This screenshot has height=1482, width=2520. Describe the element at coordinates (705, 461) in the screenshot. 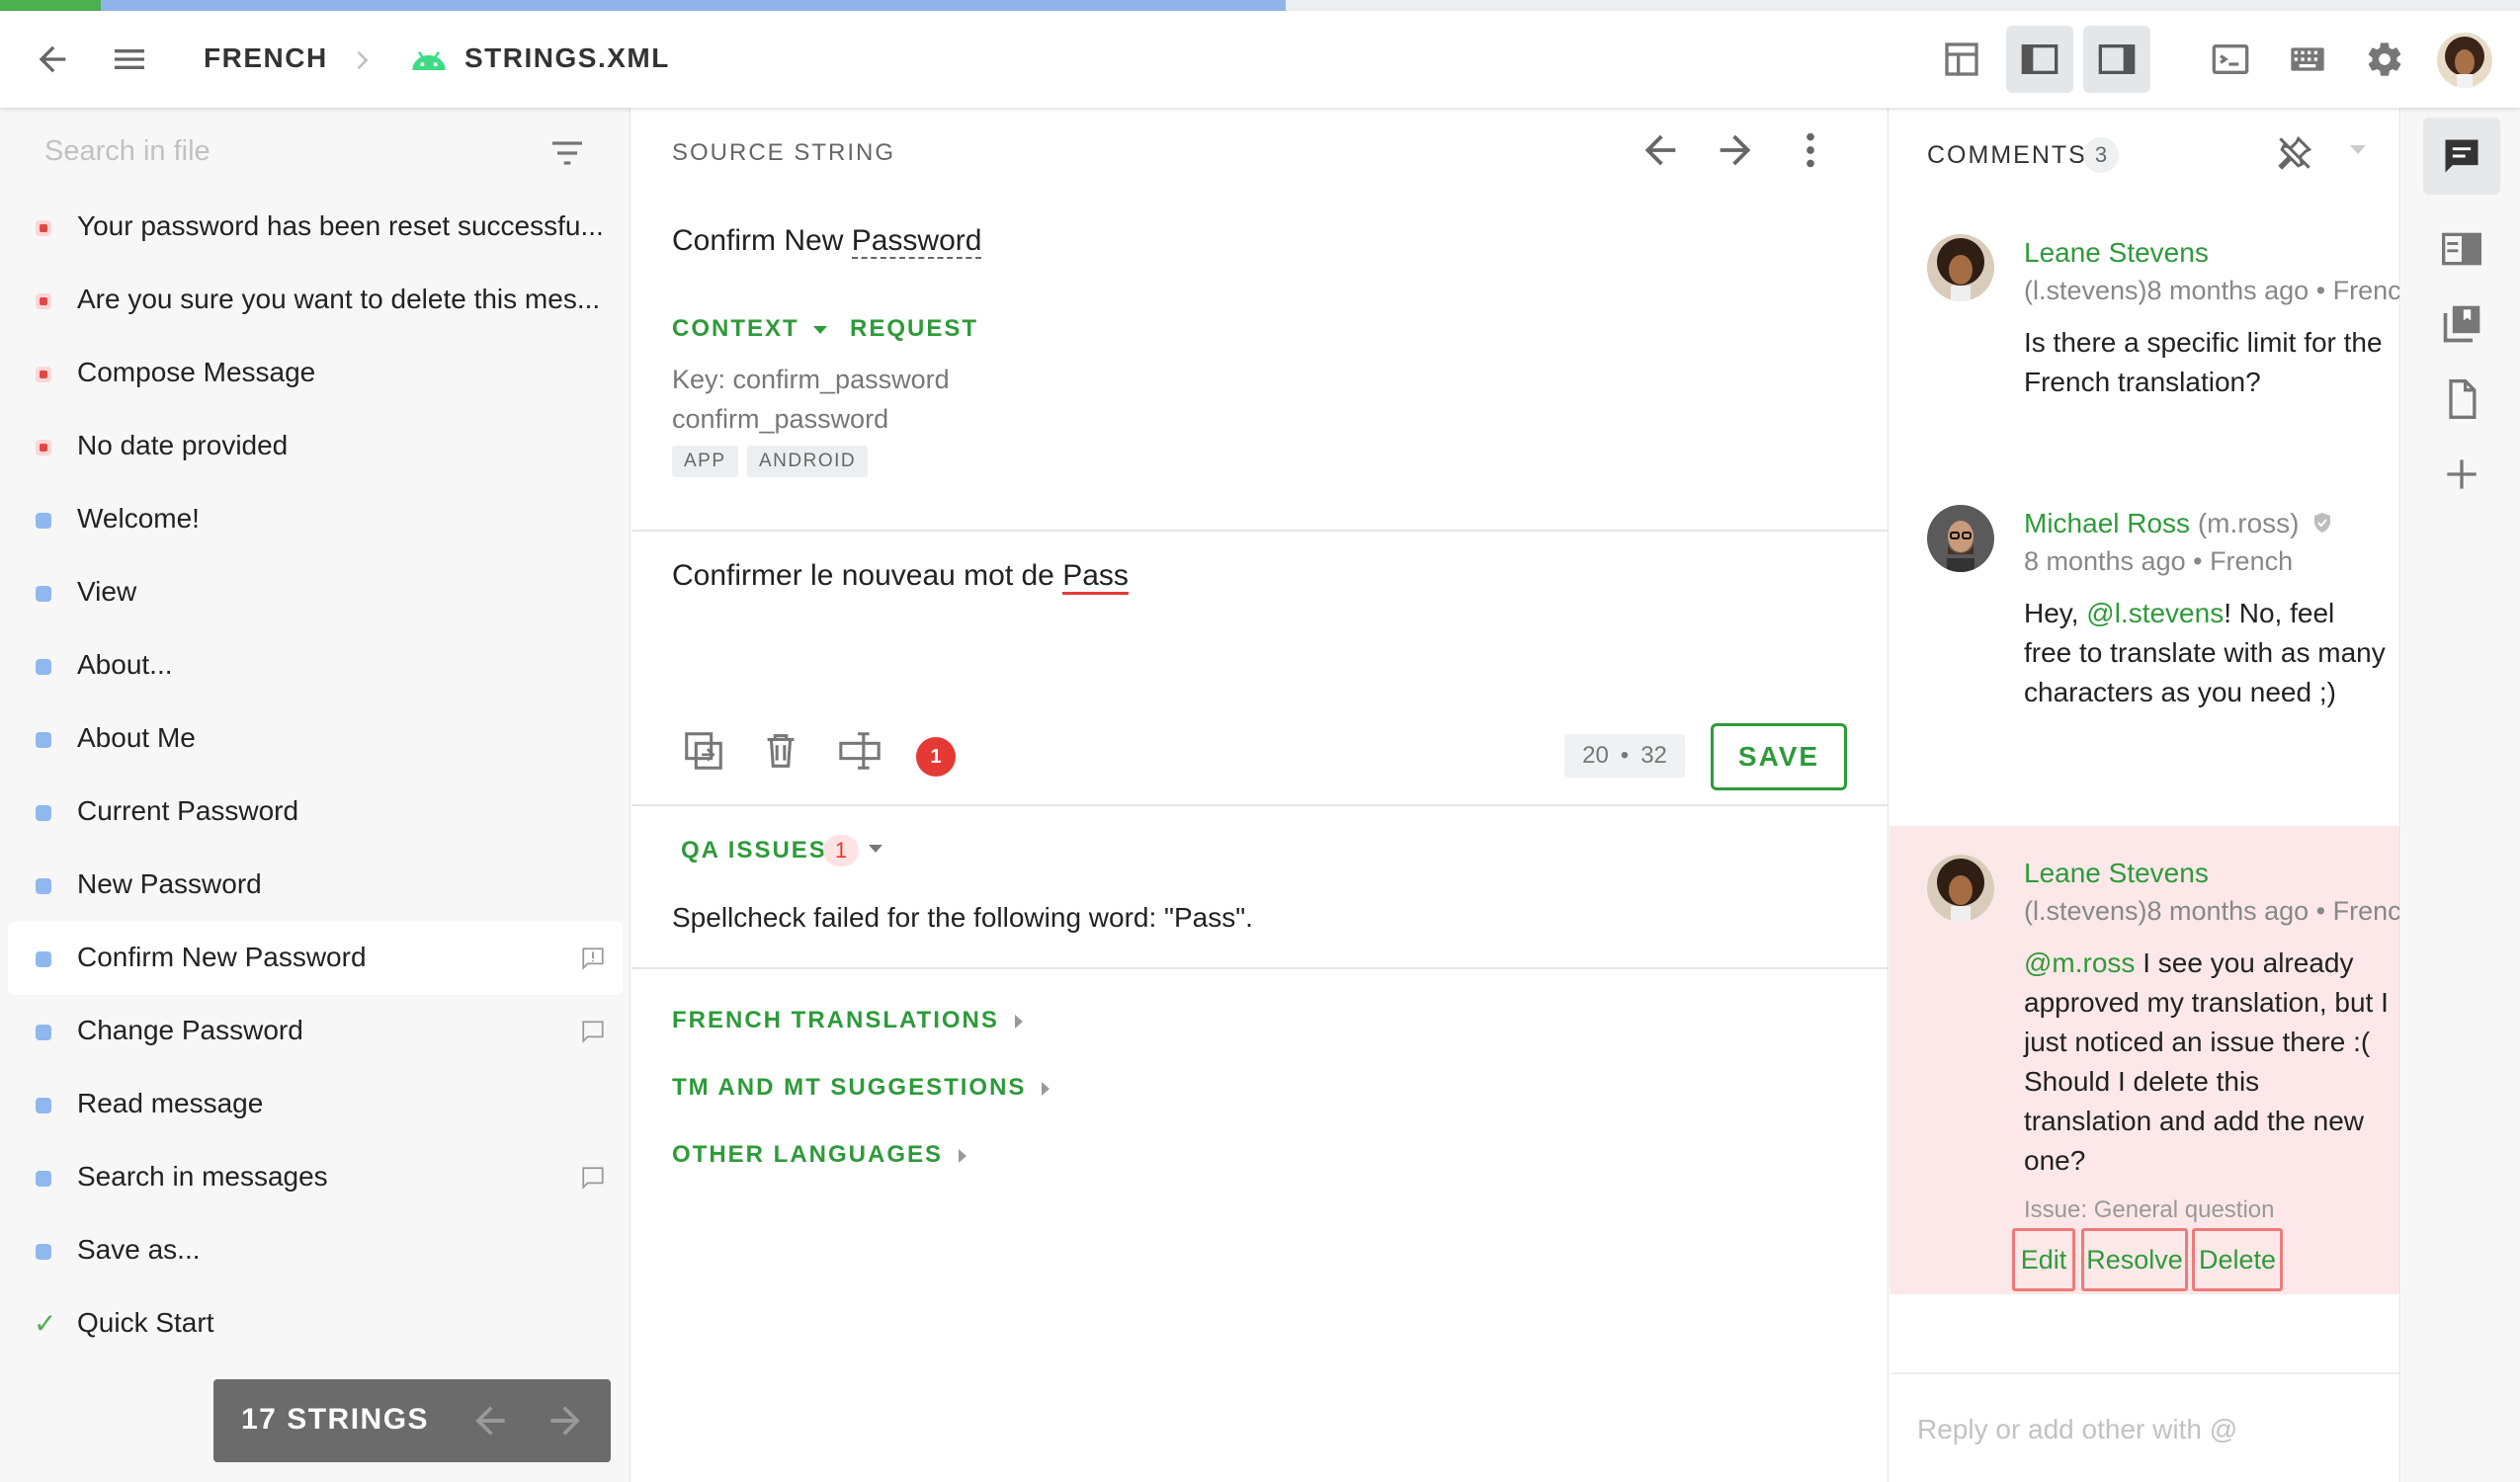

I see `tag-app: APP` at that location.